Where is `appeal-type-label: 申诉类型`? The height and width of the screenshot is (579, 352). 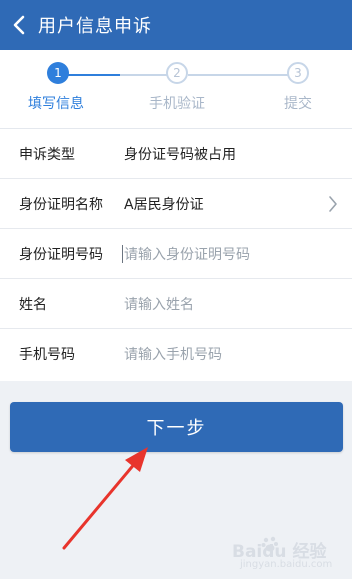 appeal-type-label: 申诉类型 is located at coordinates (47, 154).